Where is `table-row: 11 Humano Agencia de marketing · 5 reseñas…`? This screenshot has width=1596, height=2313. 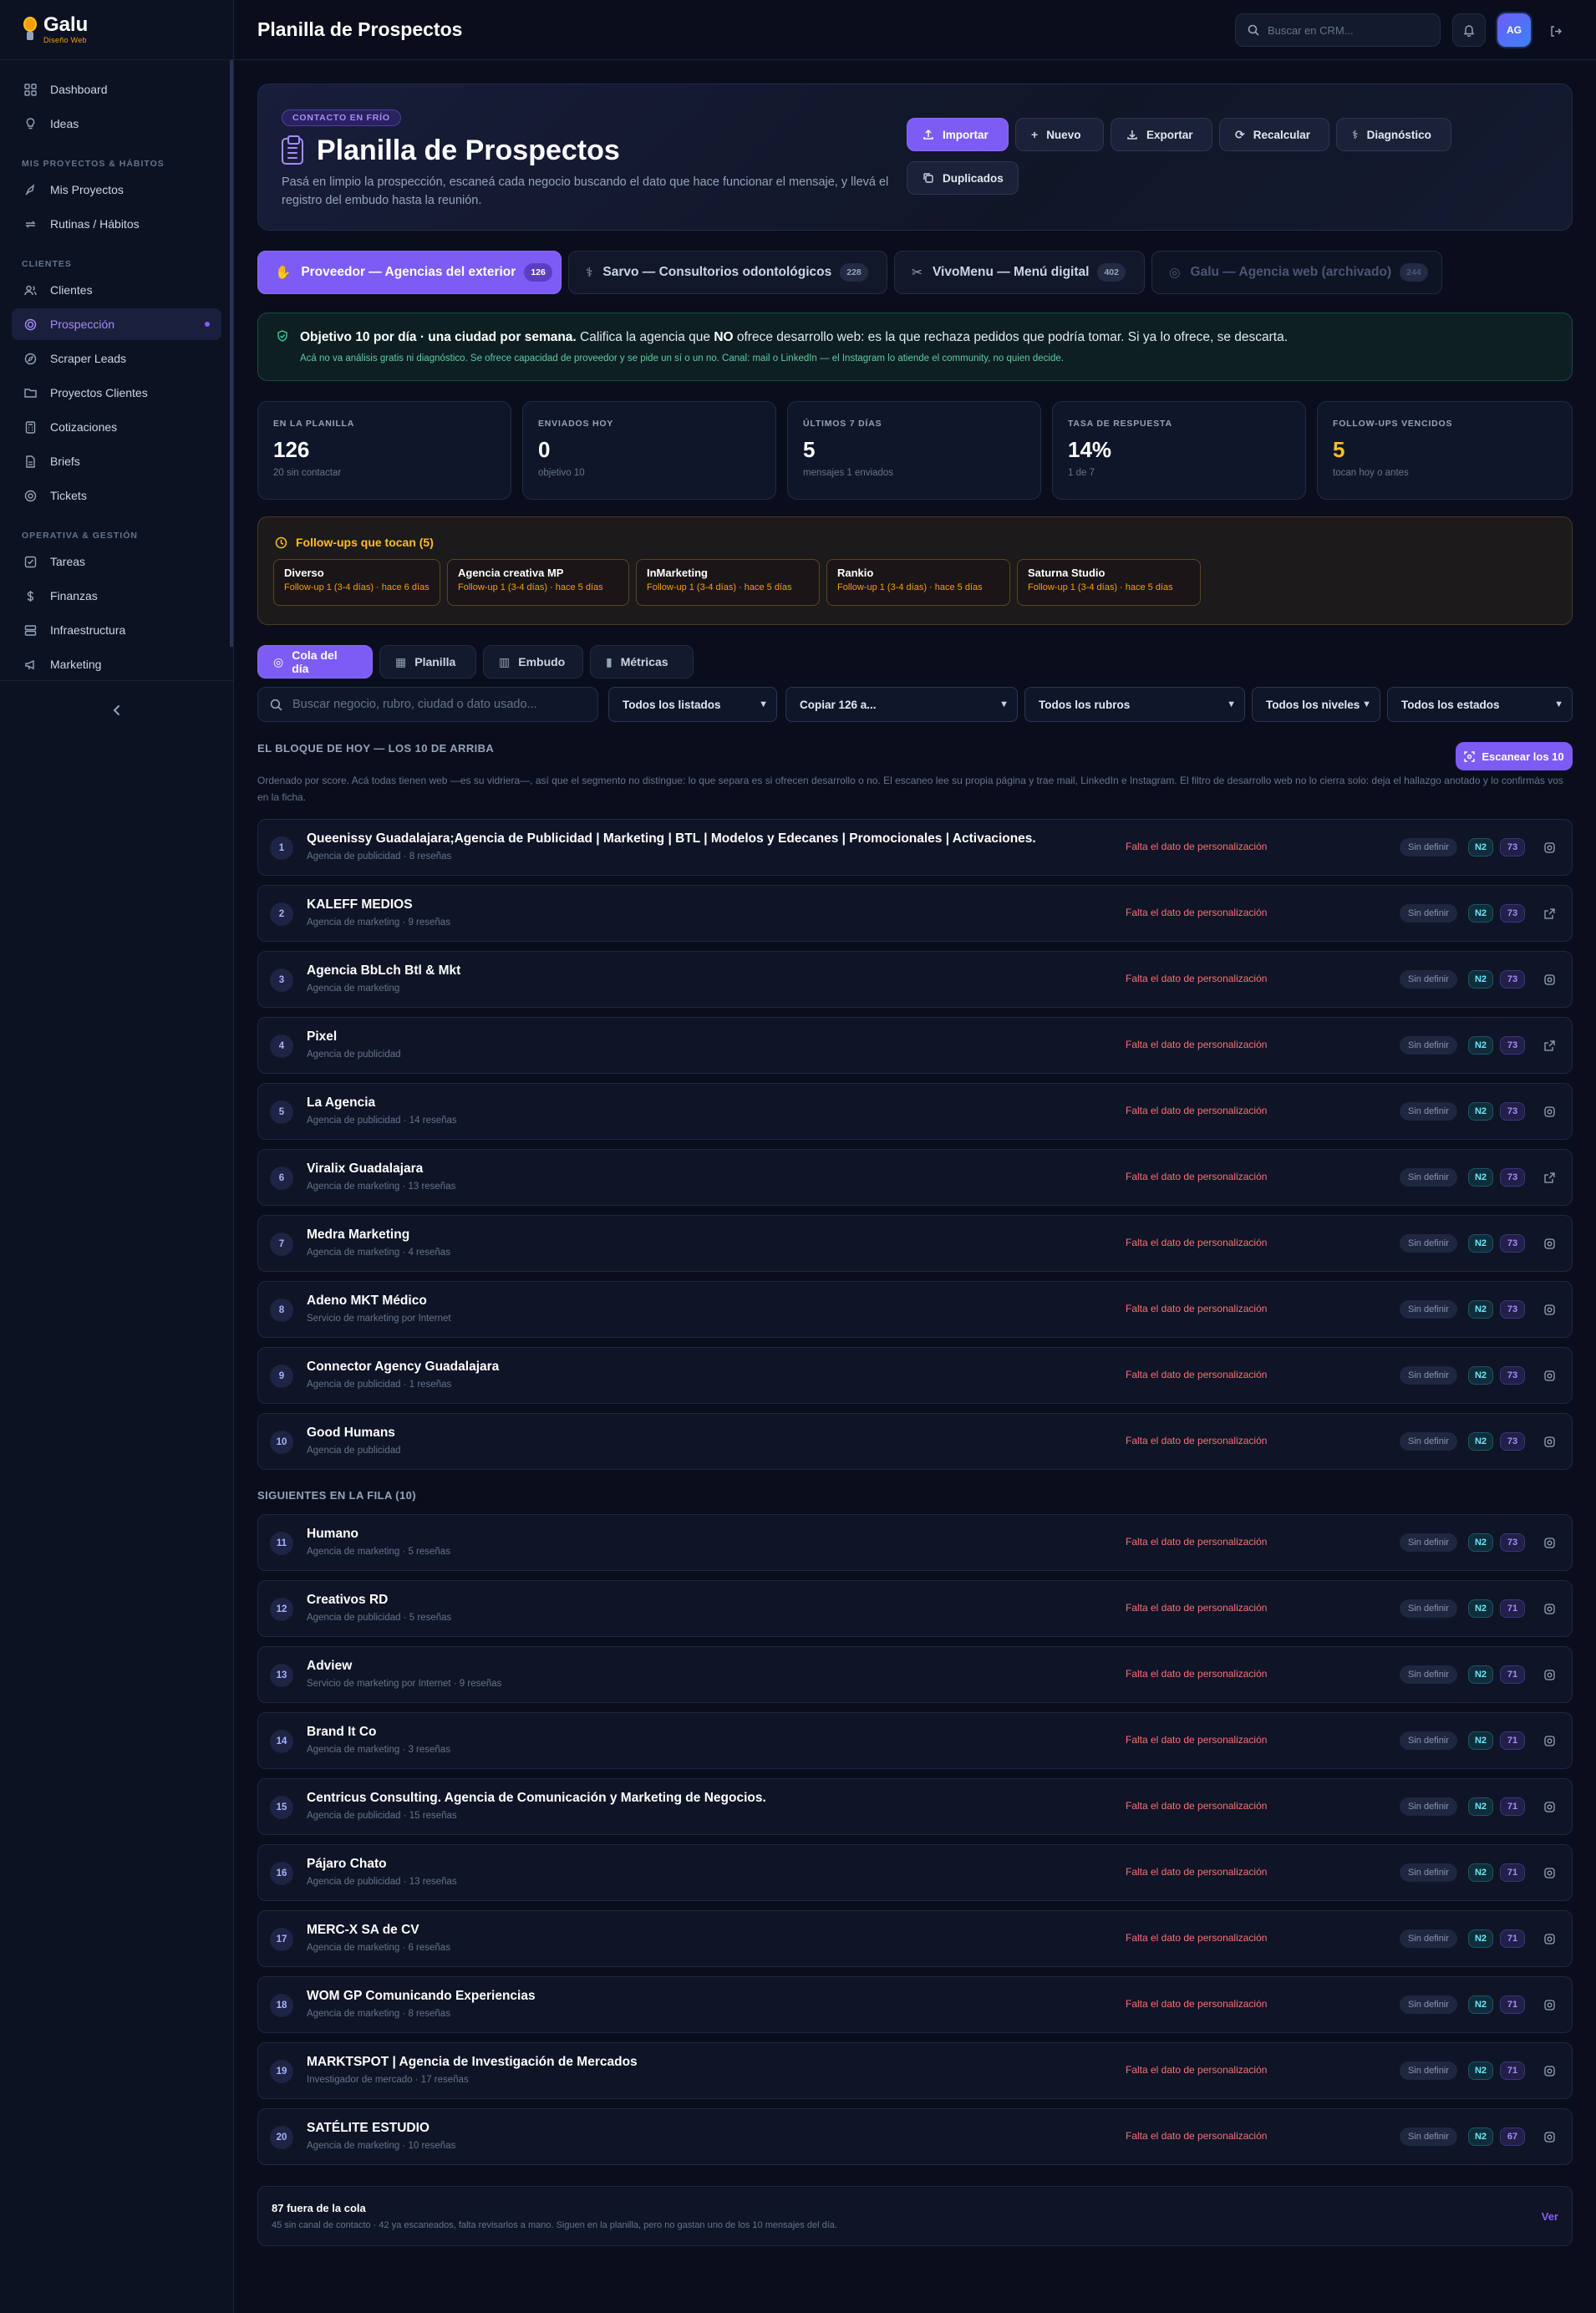
table-row: 11 Humano Agencia de marketing · 5 reseñas… is located at coordinates (915, 1542).